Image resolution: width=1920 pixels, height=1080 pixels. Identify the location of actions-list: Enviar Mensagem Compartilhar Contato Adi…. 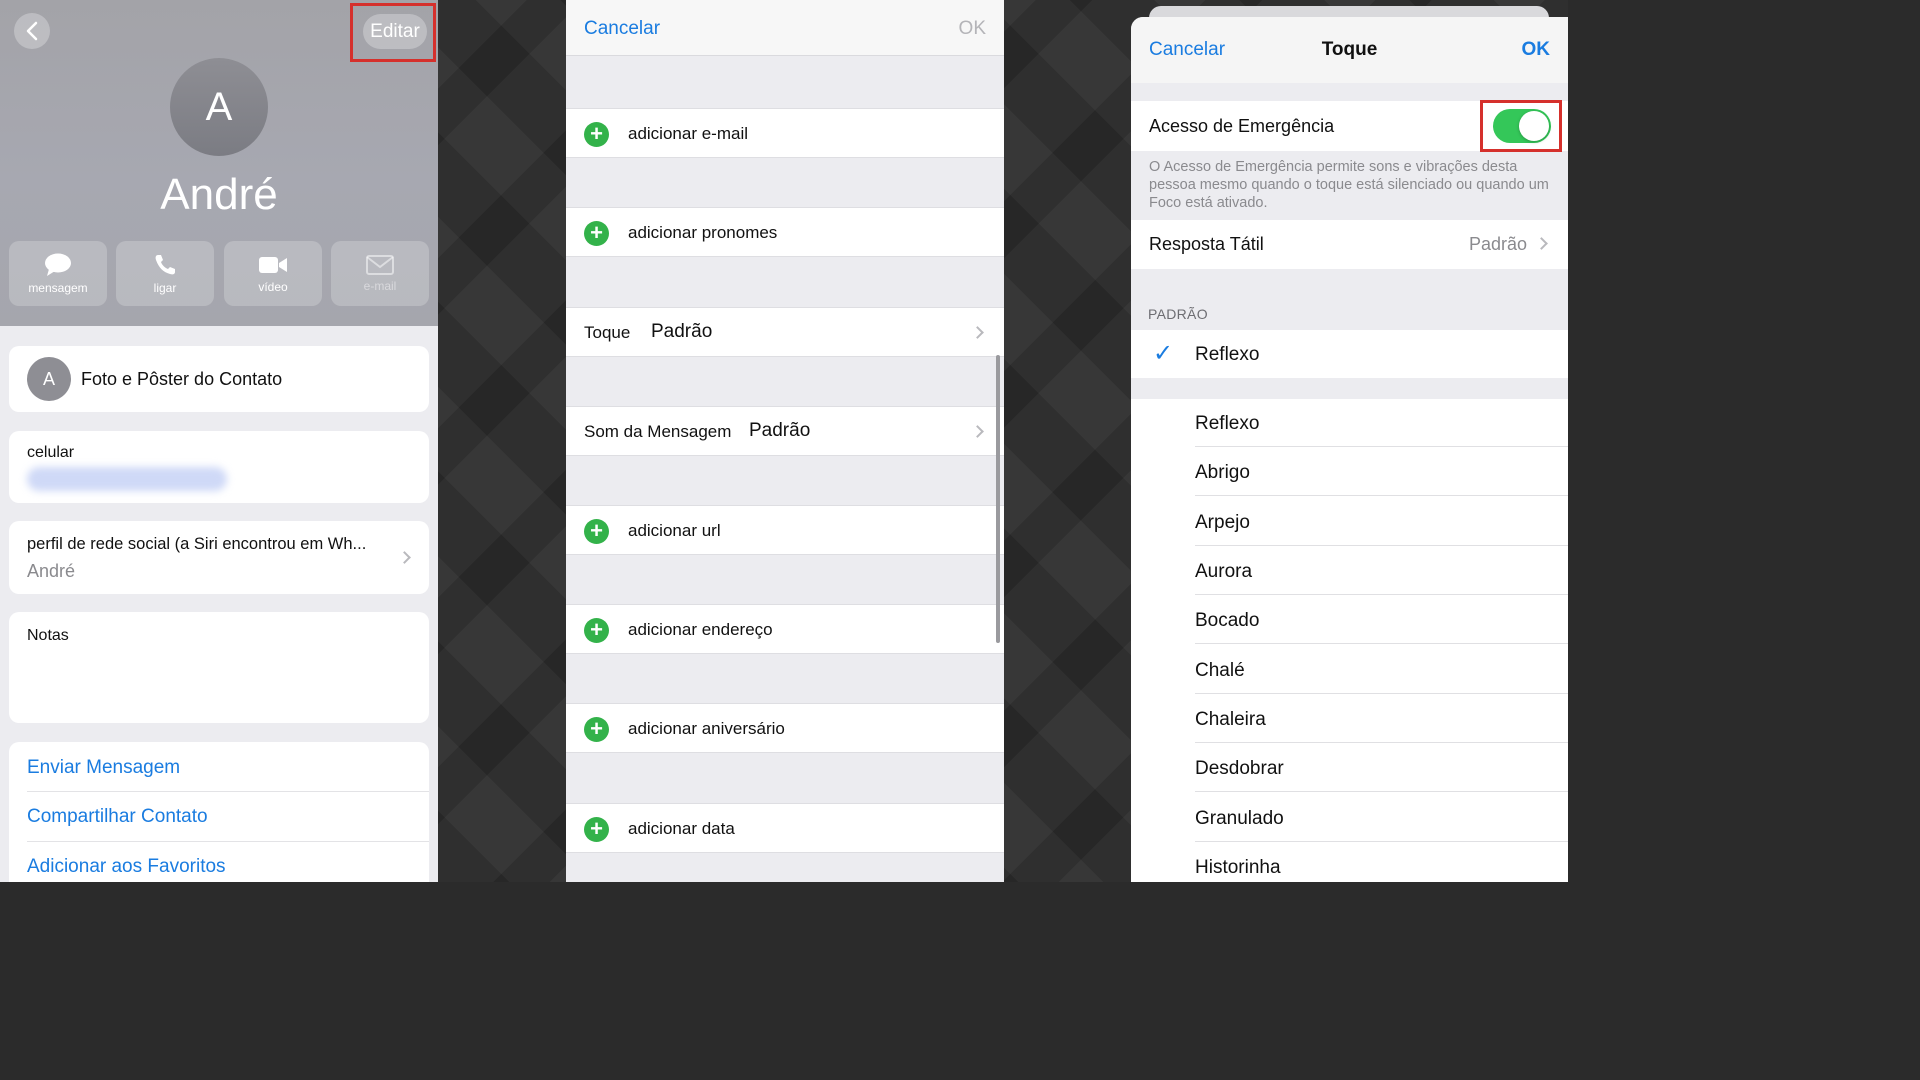
(219, 812).